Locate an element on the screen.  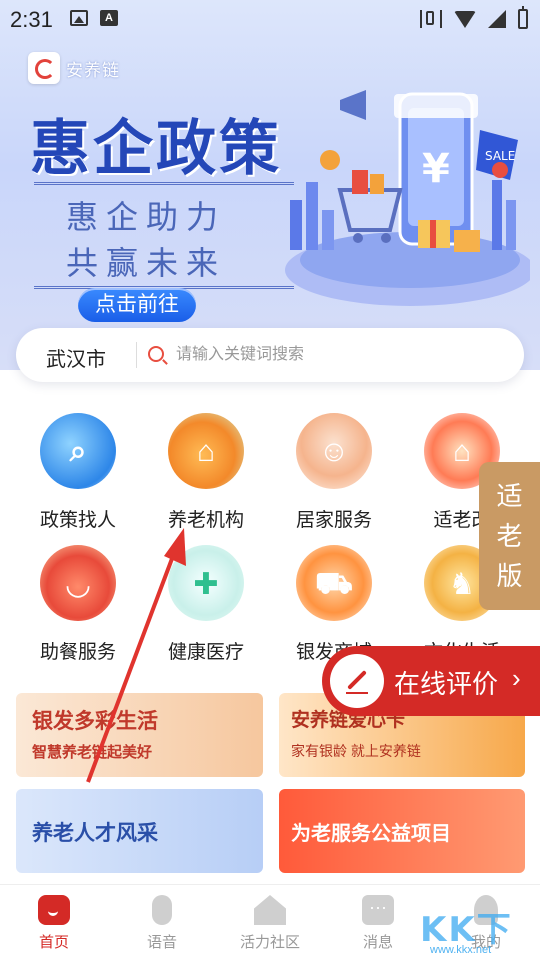
home-icon is located at coordinates (54, 910).